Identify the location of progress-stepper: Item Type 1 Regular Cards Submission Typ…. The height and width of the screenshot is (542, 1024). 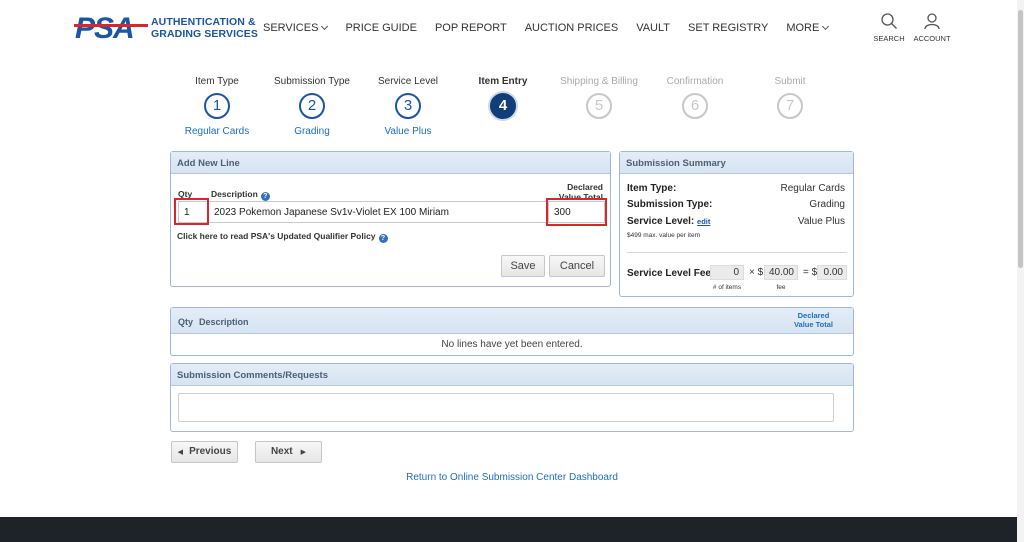
(512, 107).